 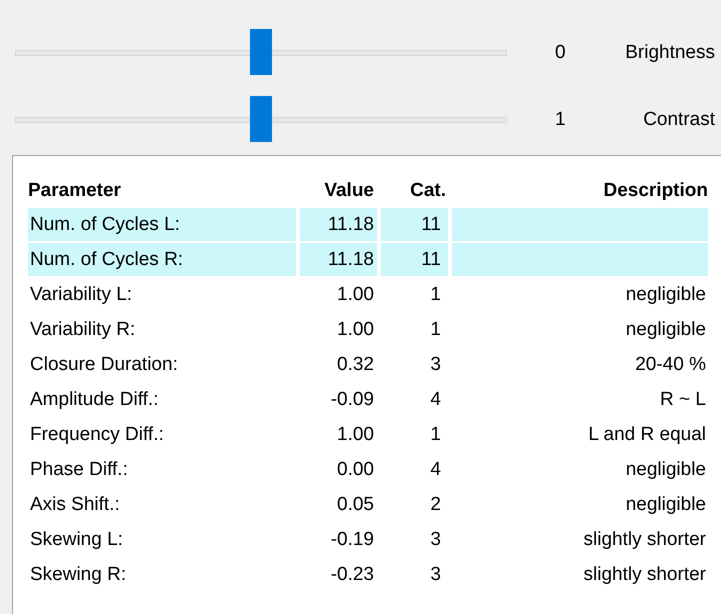 I want to click on column-header: Cat., so click(x=428, y=191).